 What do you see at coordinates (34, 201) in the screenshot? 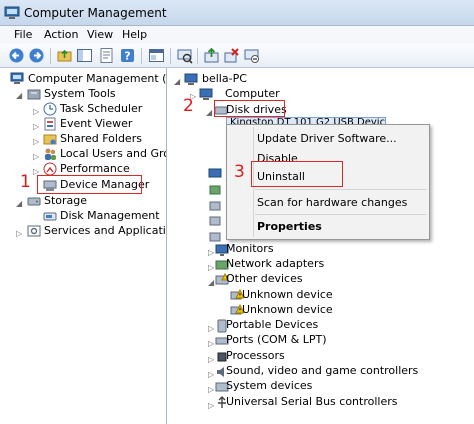
I see `storage-icon` at bounding box center [34, 201].